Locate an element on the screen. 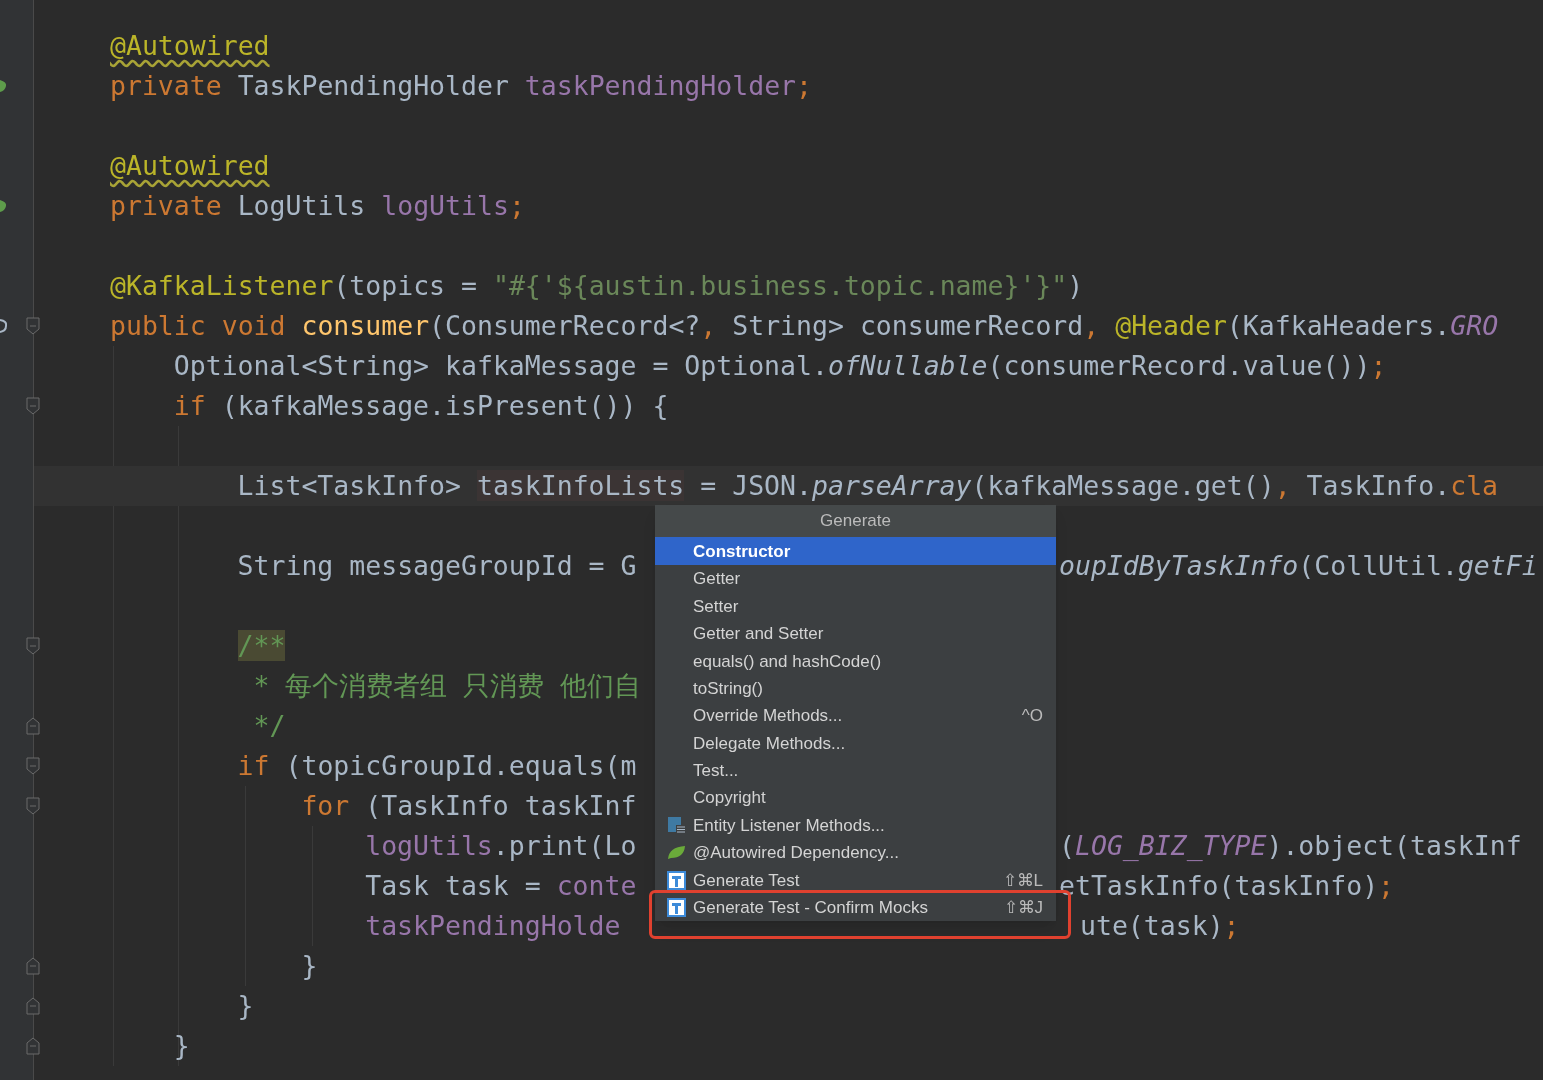 The width and height of the screenshot is (1543, 1080). code-line: */ is located at coordinates (269, 726).